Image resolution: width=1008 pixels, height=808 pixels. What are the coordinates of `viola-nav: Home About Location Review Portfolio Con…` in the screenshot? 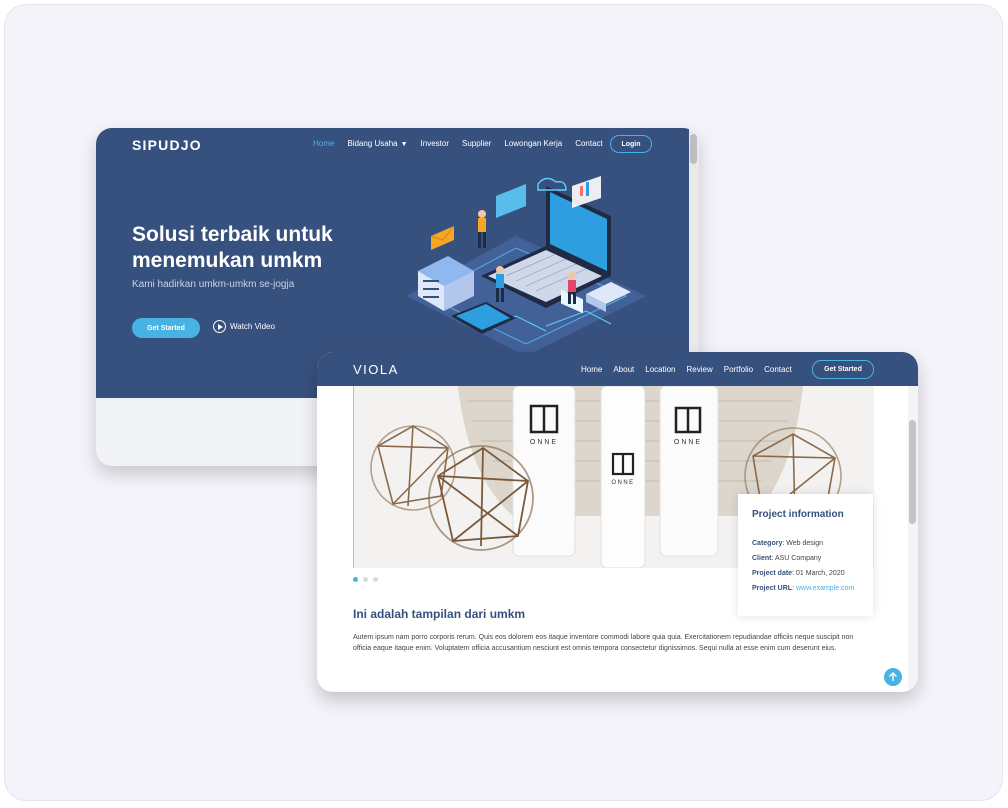 It's located at (686, 369).